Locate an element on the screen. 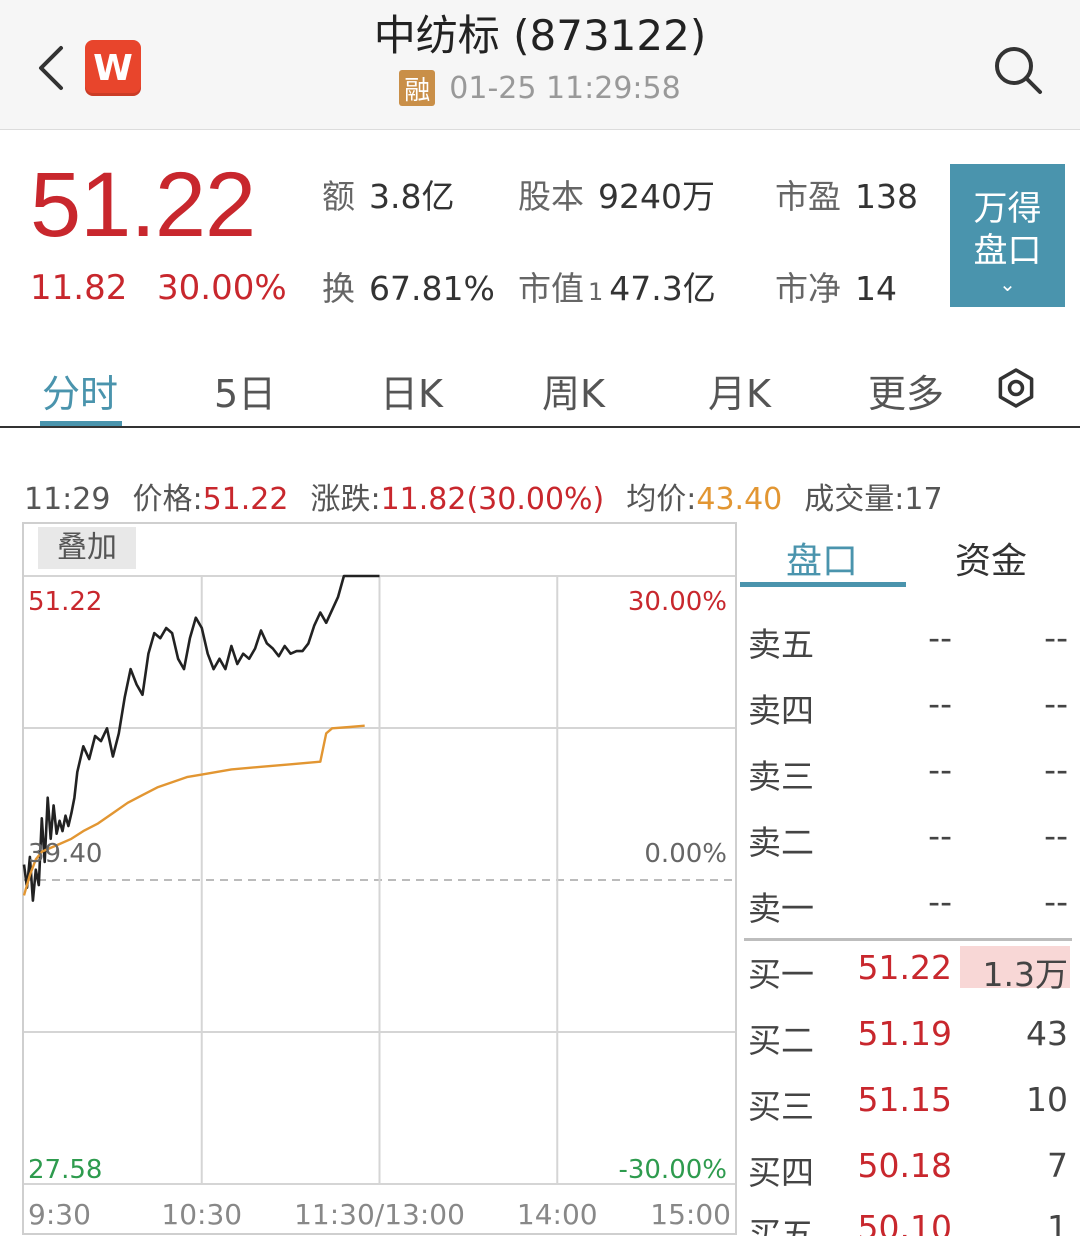 Image resolution: width=1080 pixels, height=1236 pixels. y-tick-label-bottom: 27.58 is located at coordinates (65, 1170).